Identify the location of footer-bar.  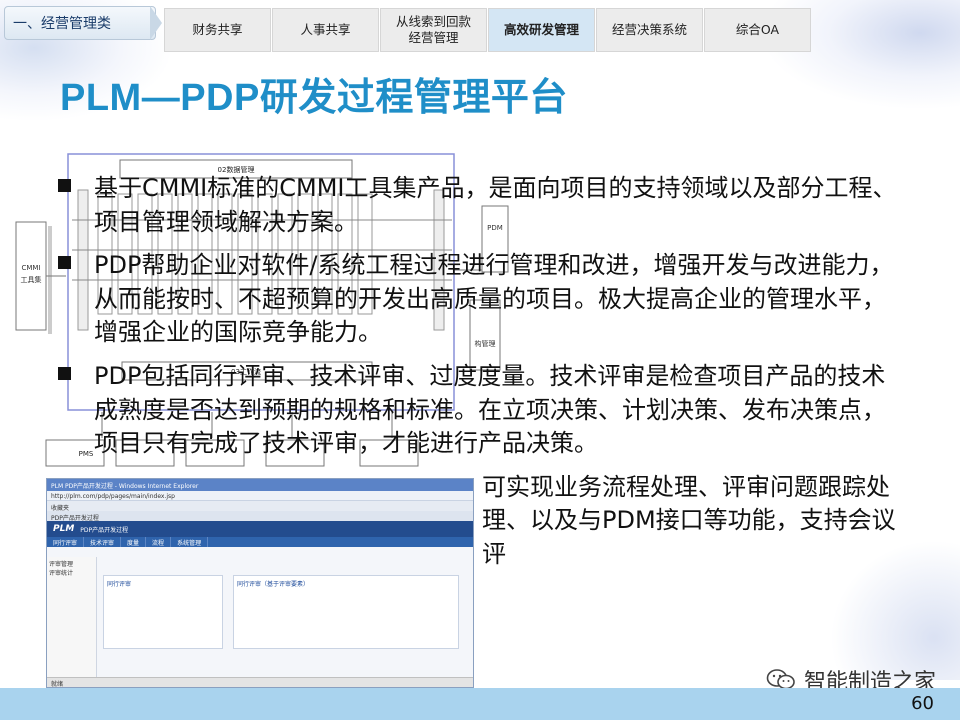
(480, 704).